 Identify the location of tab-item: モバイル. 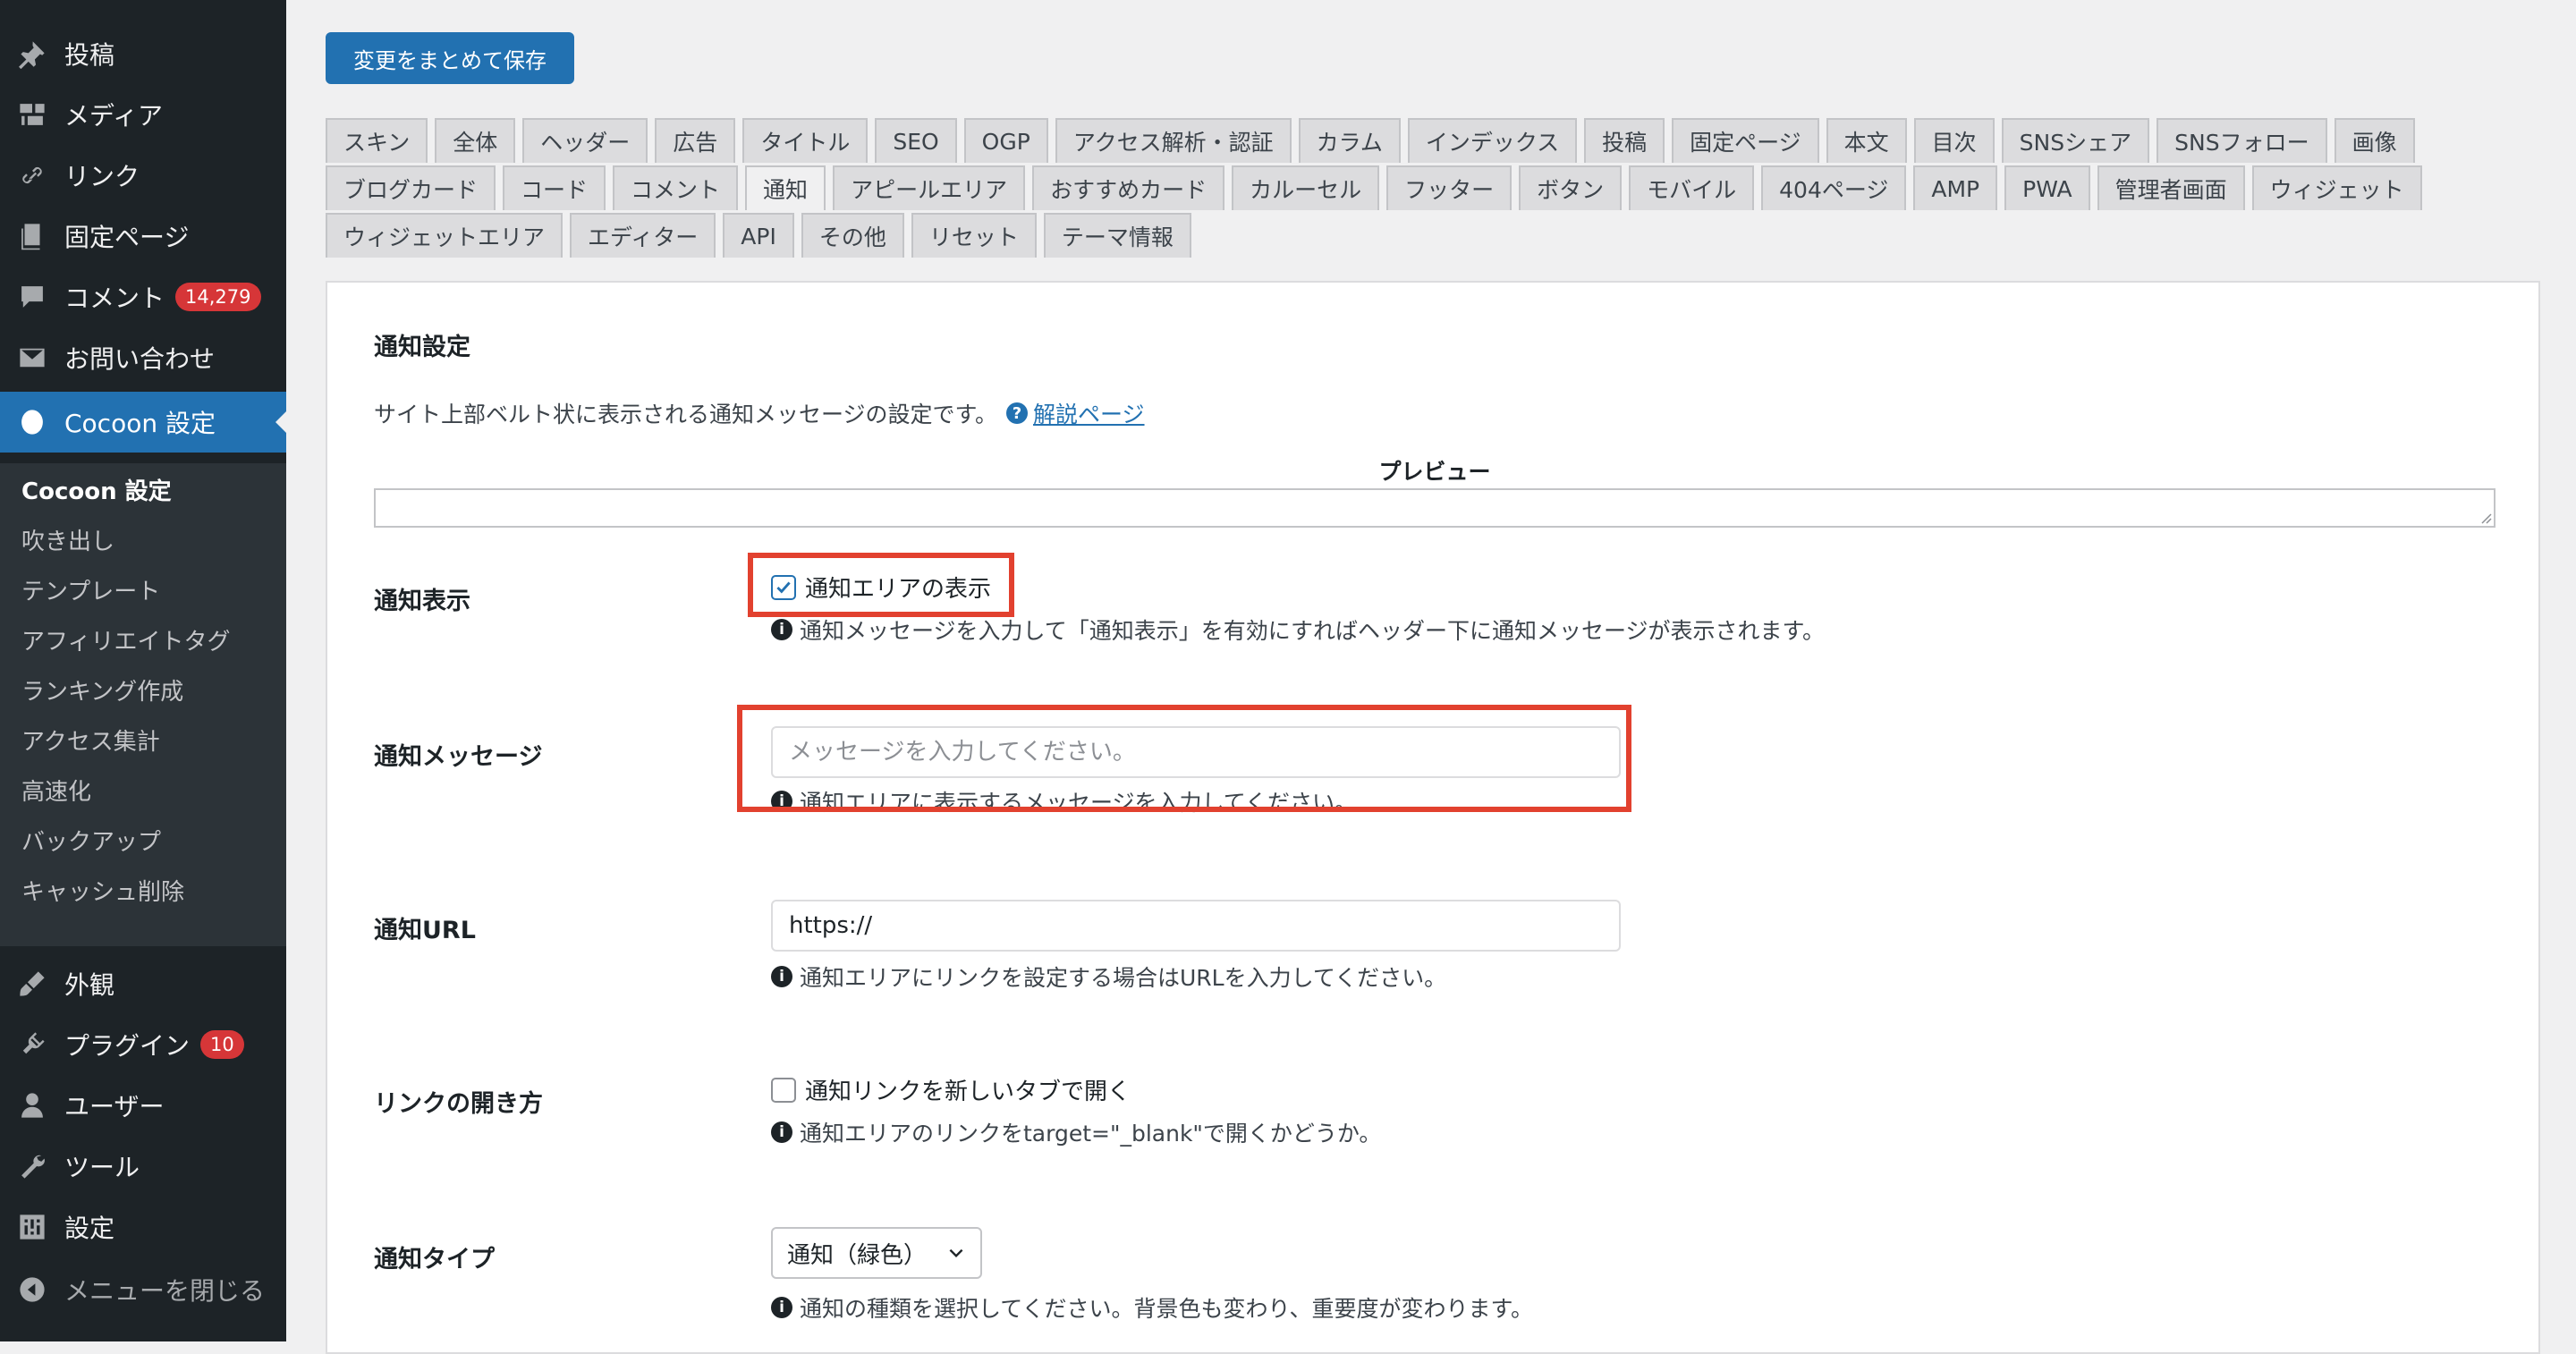
(1692, 187).